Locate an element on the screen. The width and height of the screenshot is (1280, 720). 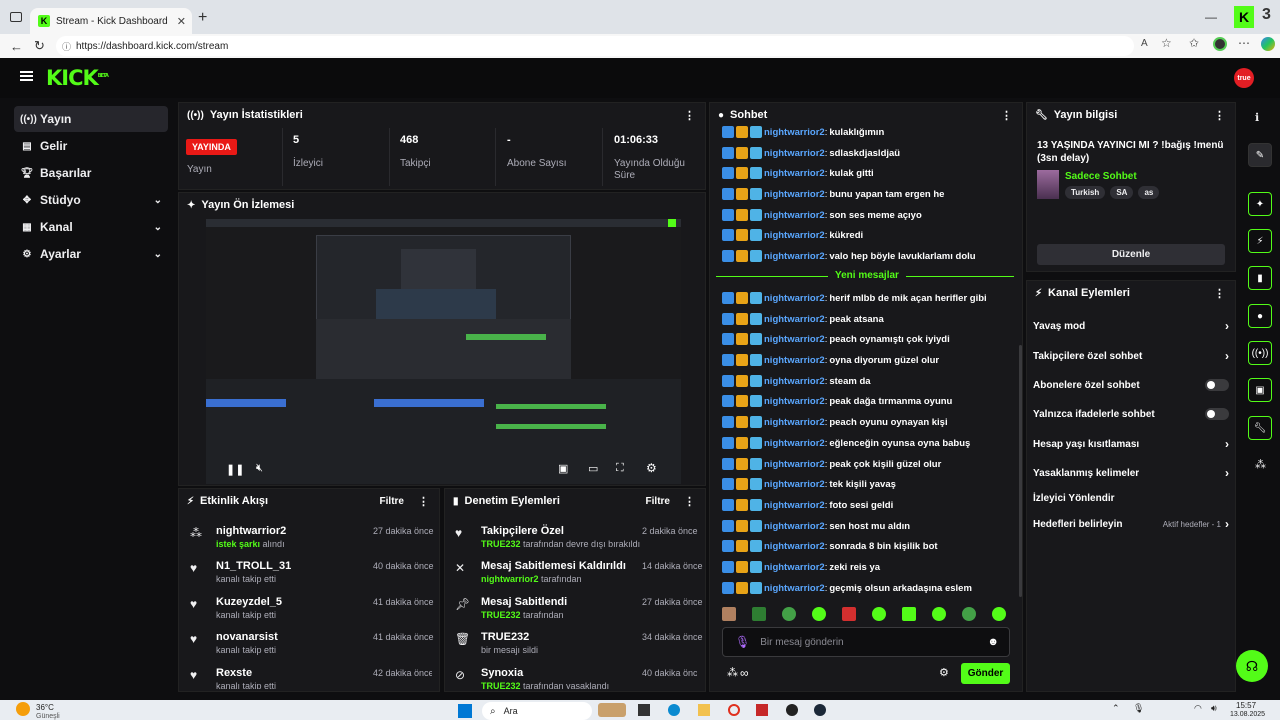
followers-only-row: Takipçilere özel sohbet › is located at coordinates (1131, 356).